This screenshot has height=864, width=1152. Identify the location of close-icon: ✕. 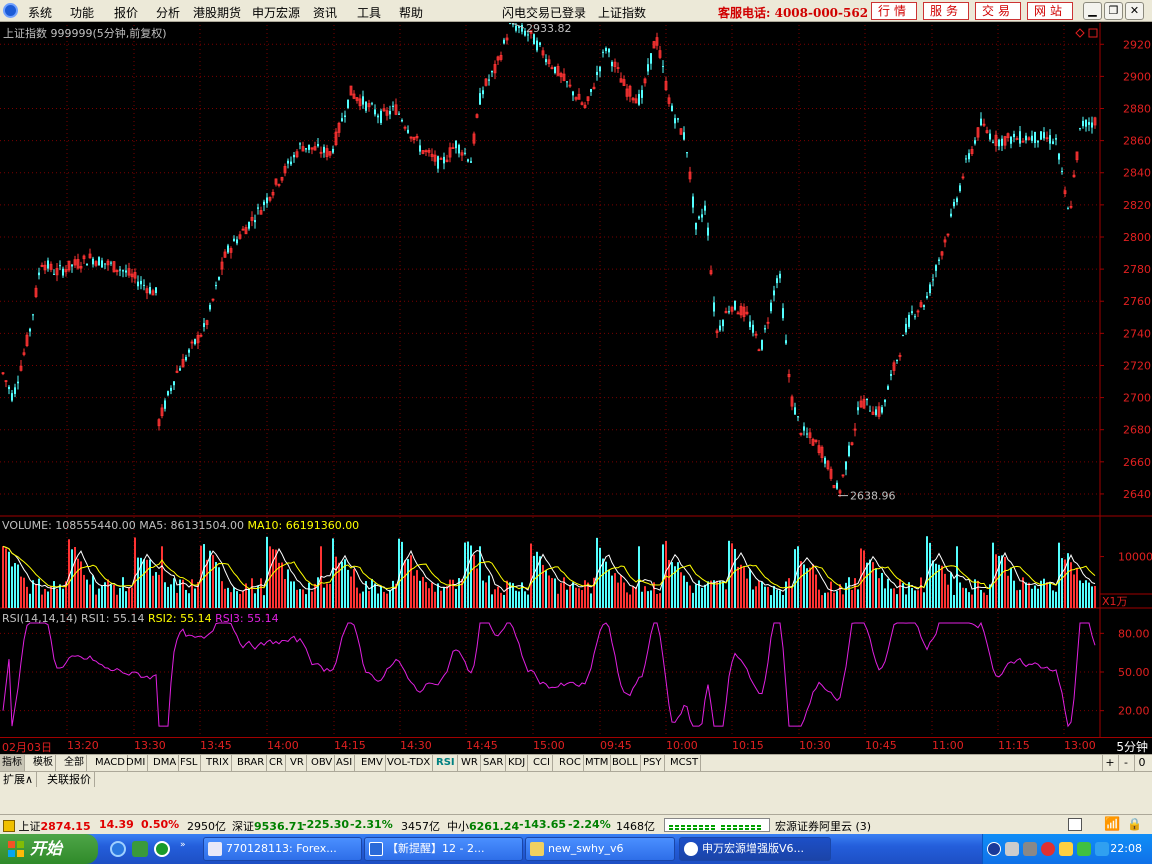
(1134, 11).